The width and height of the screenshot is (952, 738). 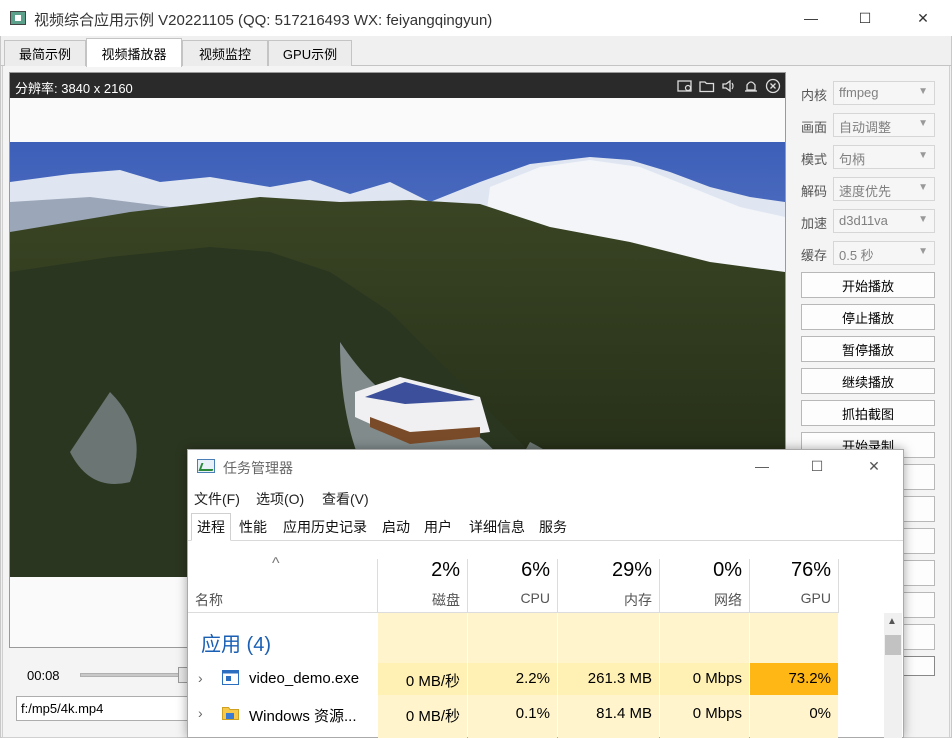 What do you see at coordinates (874, 466) in the screenshot?
I see `tm-close-button: ✕` at bounding box center [874, 466].